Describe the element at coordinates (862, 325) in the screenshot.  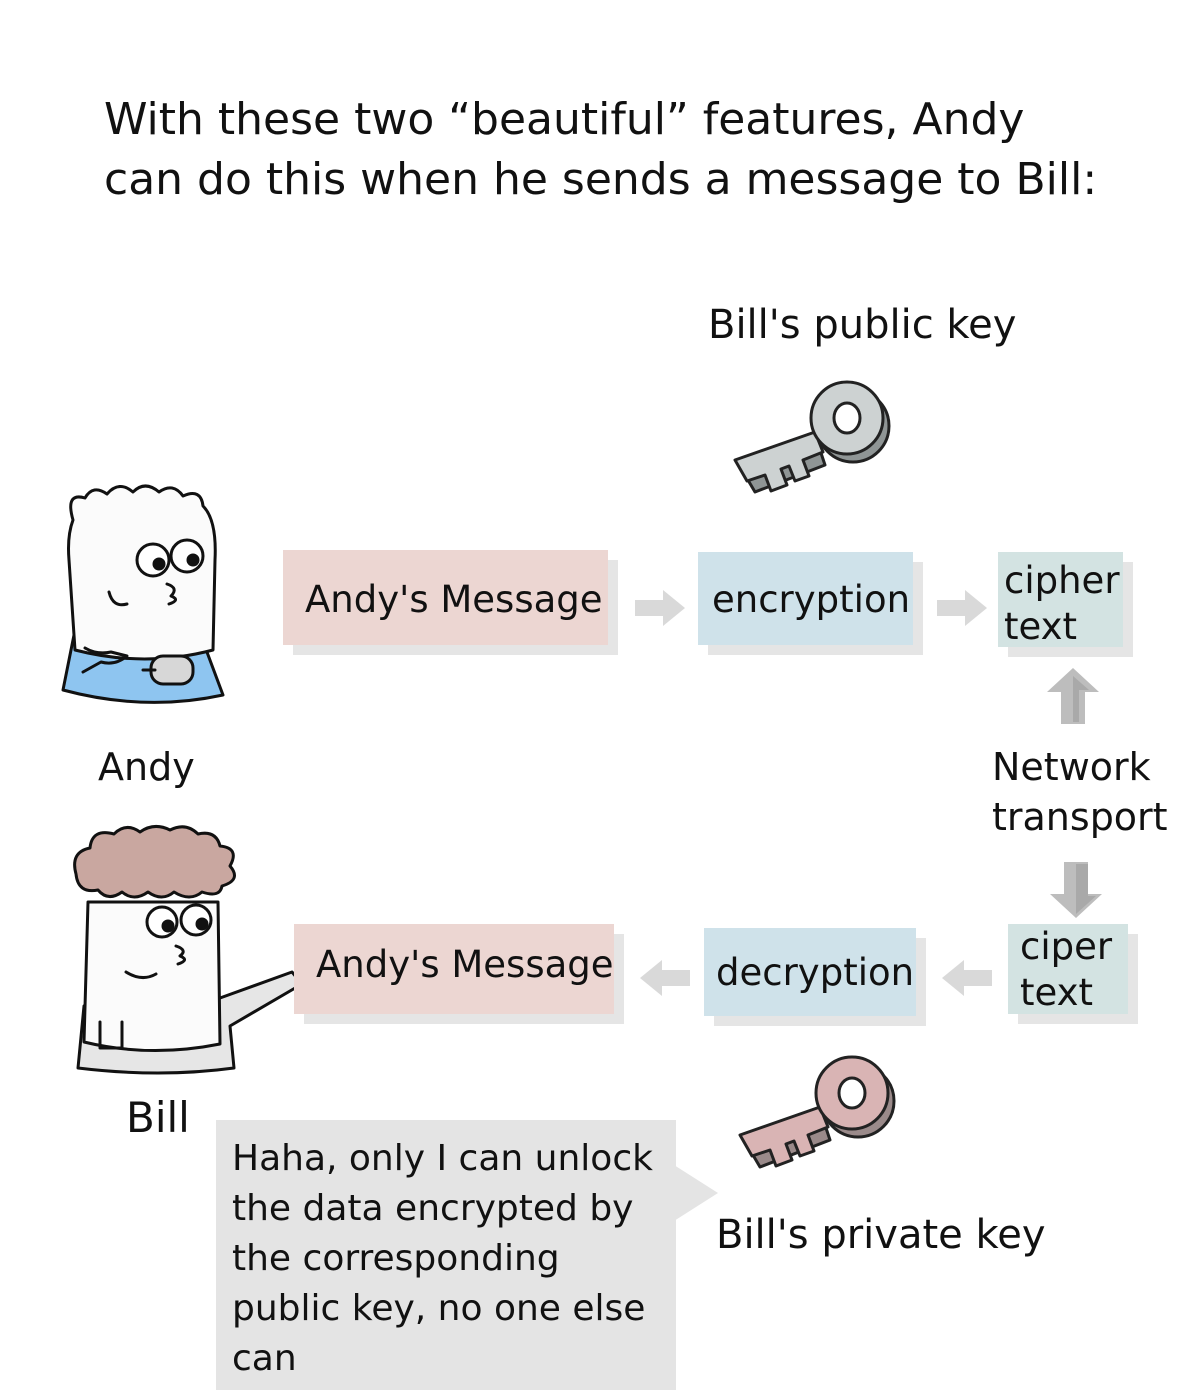
I see `public-key-label: Bill's public key` at that location.